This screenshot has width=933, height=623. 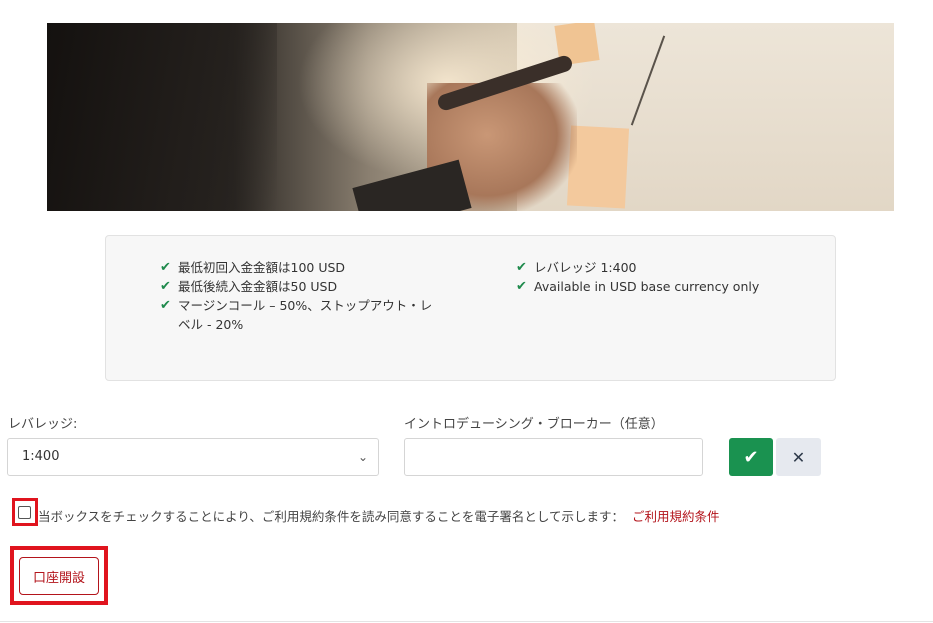 I want to click on feature-item: ✔ Available in USD base currency only, so click(x=638, y=286).